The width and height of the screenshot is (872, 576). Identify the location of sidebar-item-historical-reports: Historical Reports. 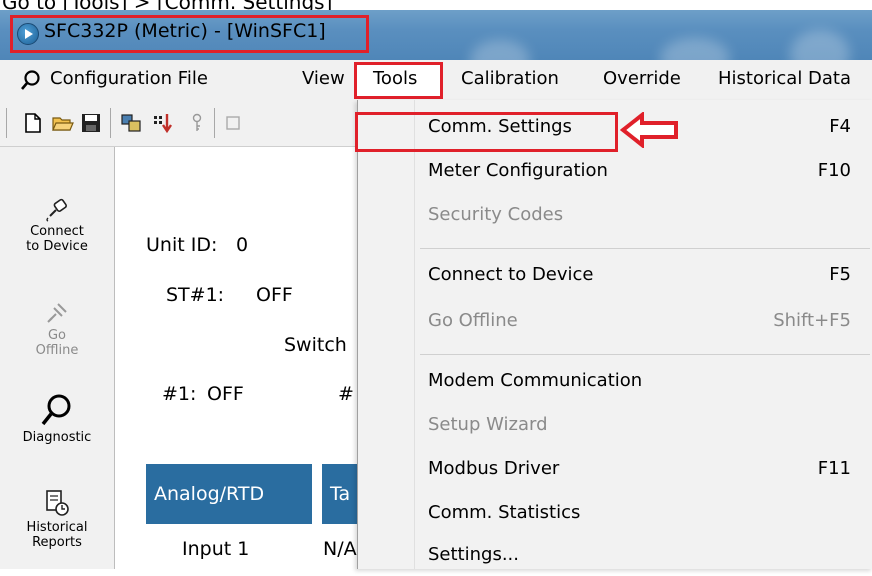
(57, 519).